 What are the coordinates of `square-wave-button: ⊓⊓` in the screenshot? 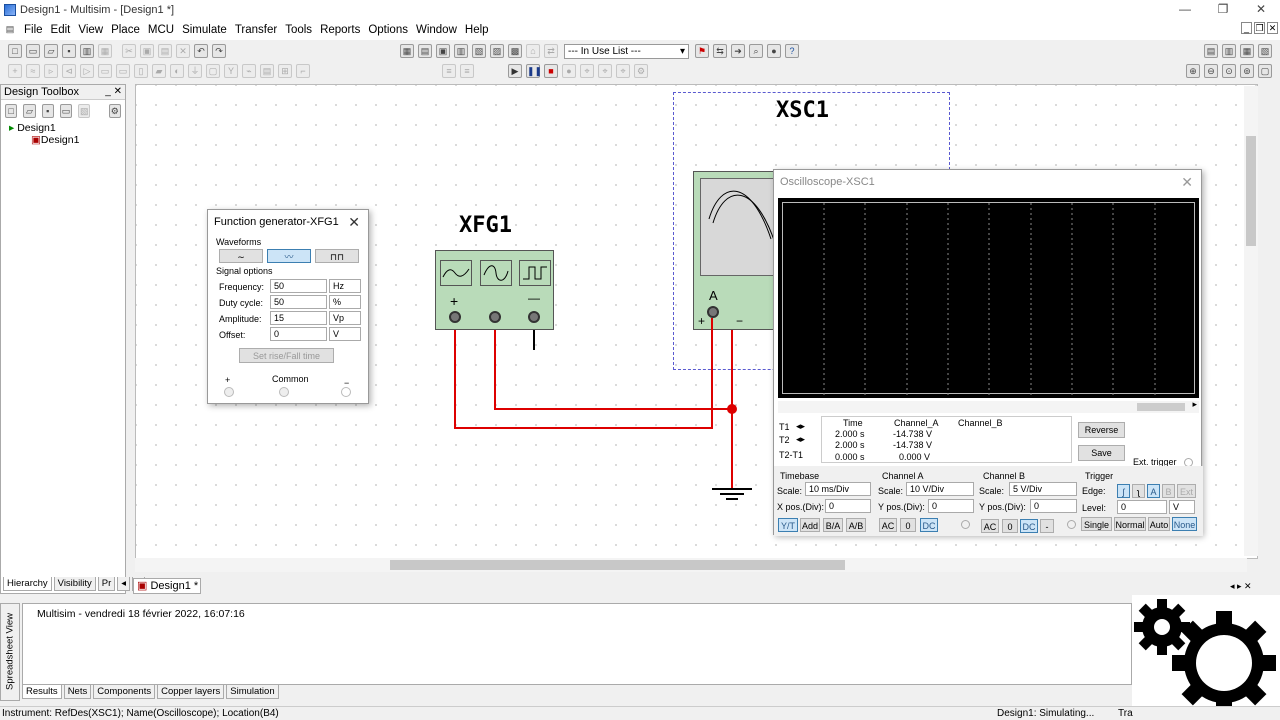 It's located at (337, 256).